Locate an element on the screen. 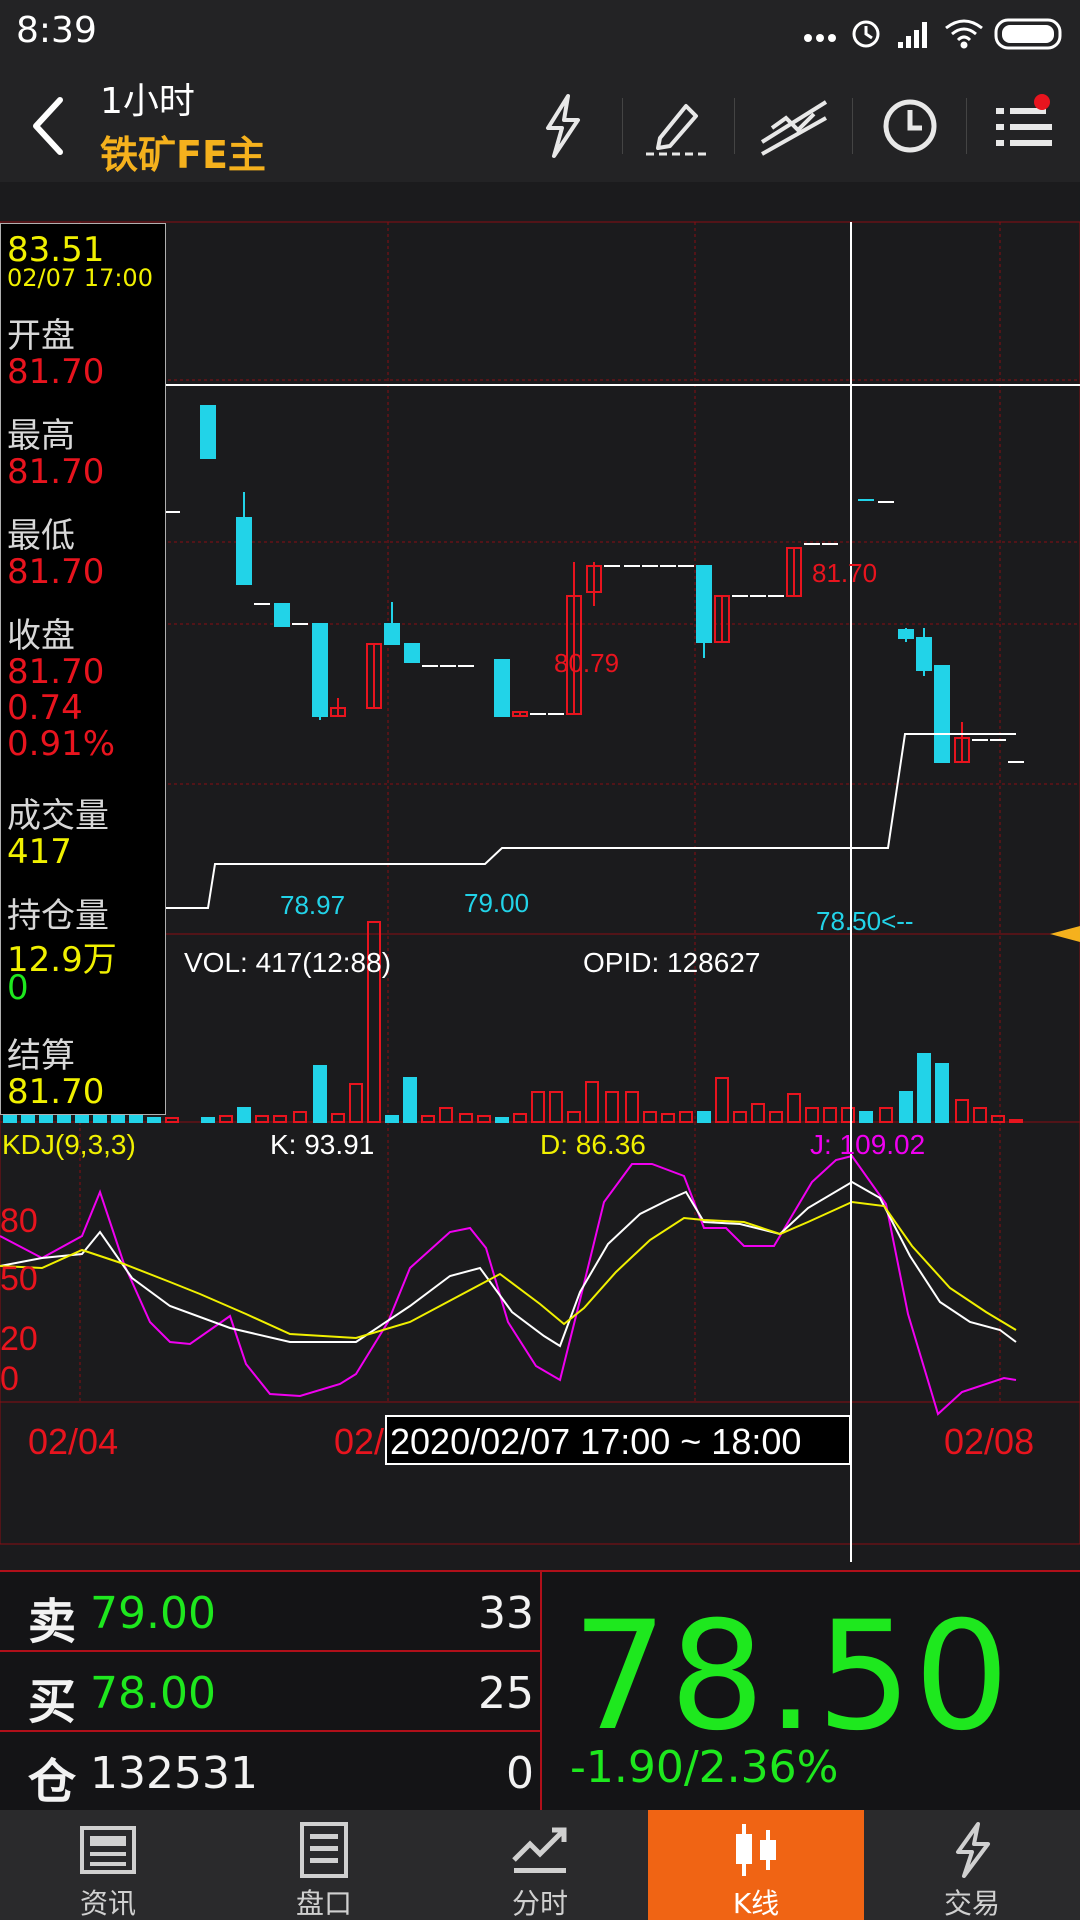 This screenshot has height=1920, width=1080. kdj-j-line is located at coordinates (508, 1285).